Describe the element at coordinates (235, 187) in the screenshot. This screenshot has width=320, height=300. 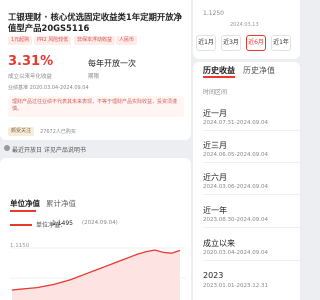
I see `history-row-range: 2024.03.06-2024.09.04` at that location.